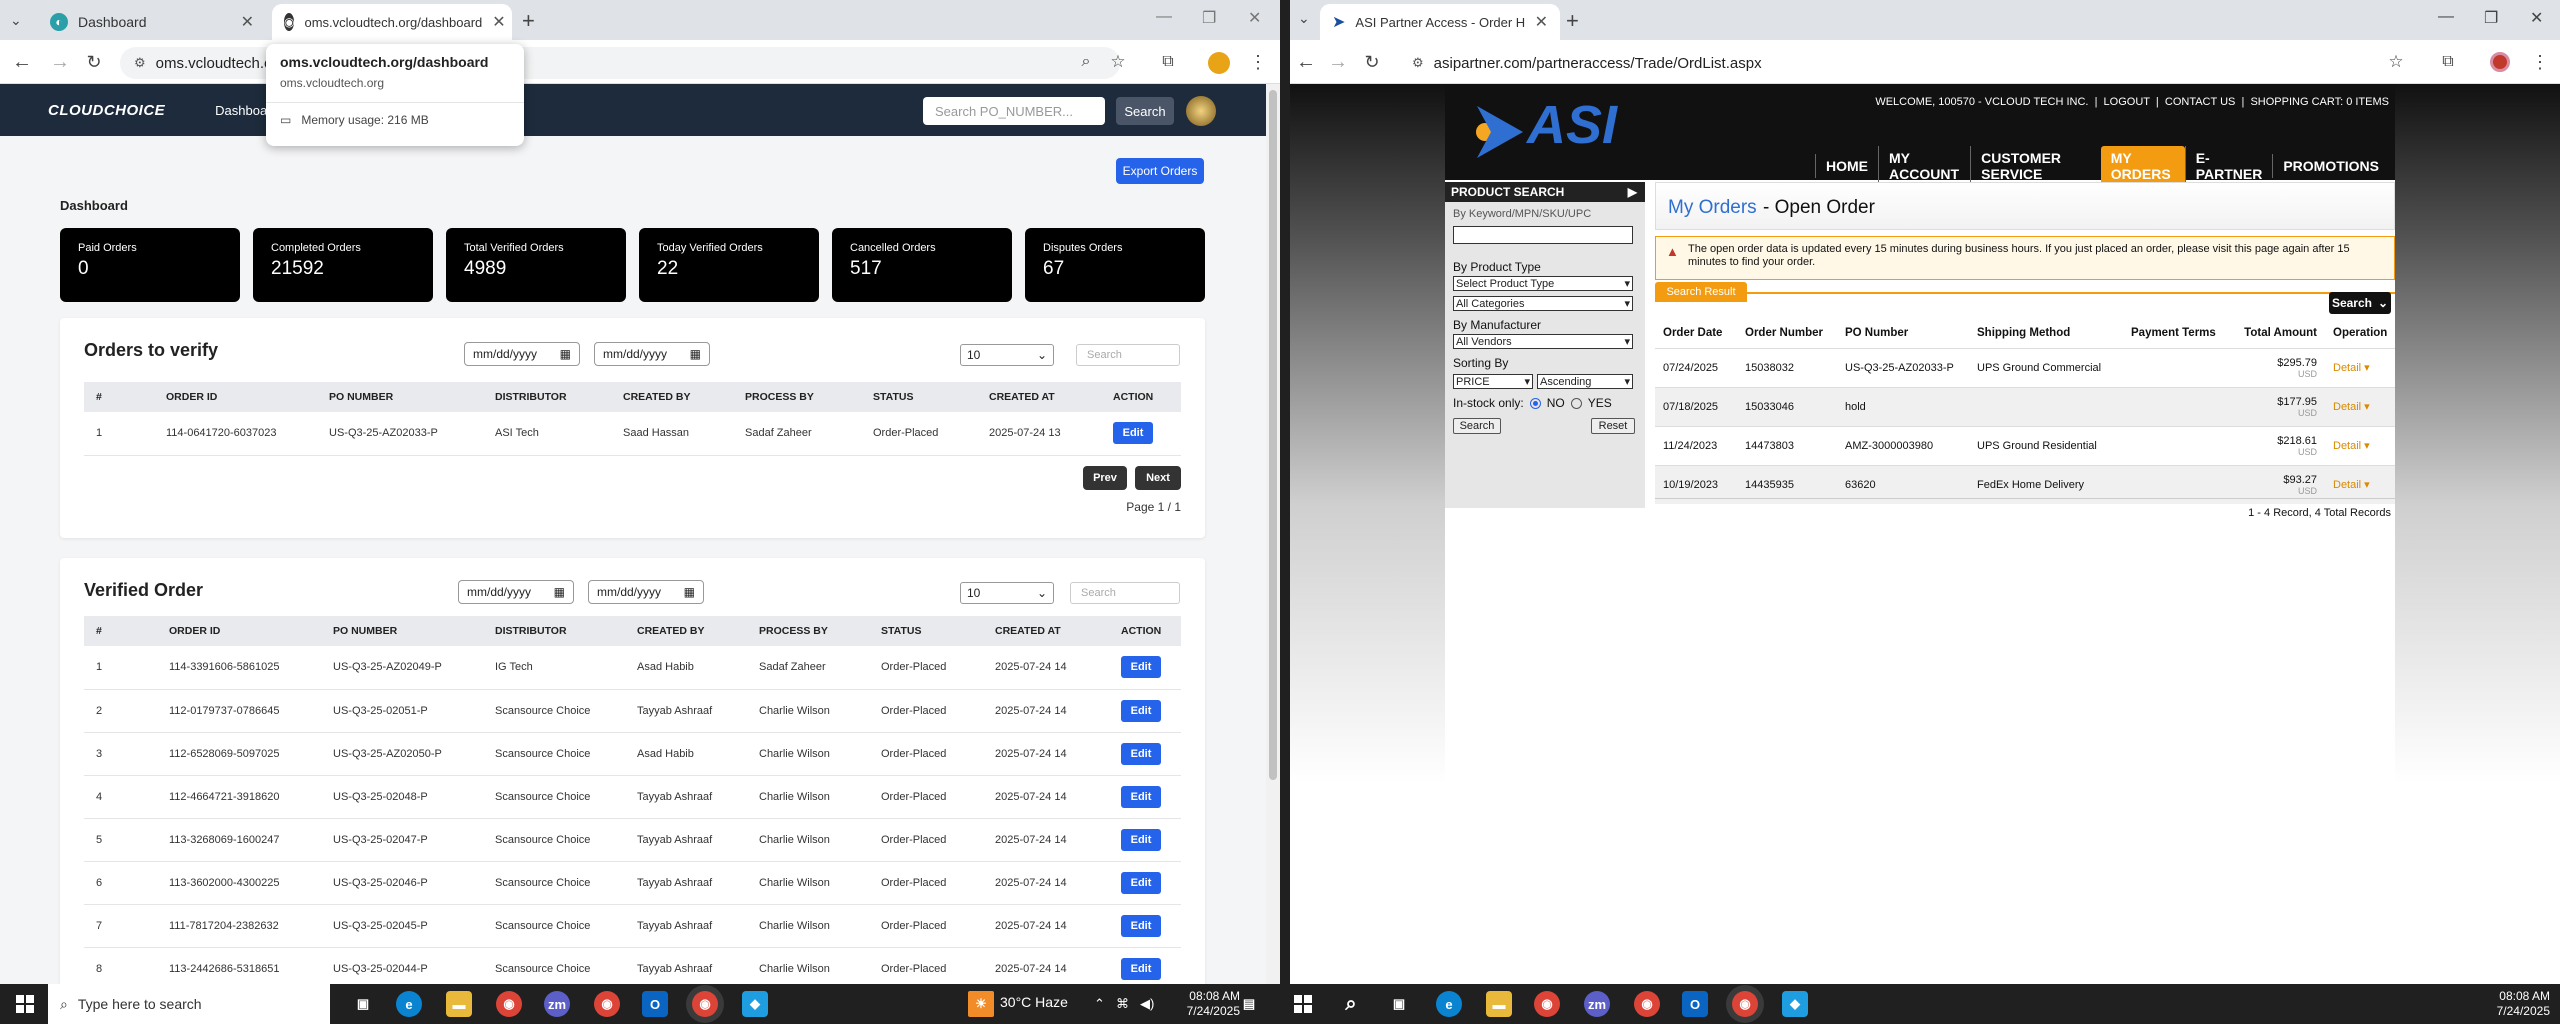  Describe the element at coordinates (1701, 292) in the screenshot. I see `search-result-tab: Search Result` at that location.